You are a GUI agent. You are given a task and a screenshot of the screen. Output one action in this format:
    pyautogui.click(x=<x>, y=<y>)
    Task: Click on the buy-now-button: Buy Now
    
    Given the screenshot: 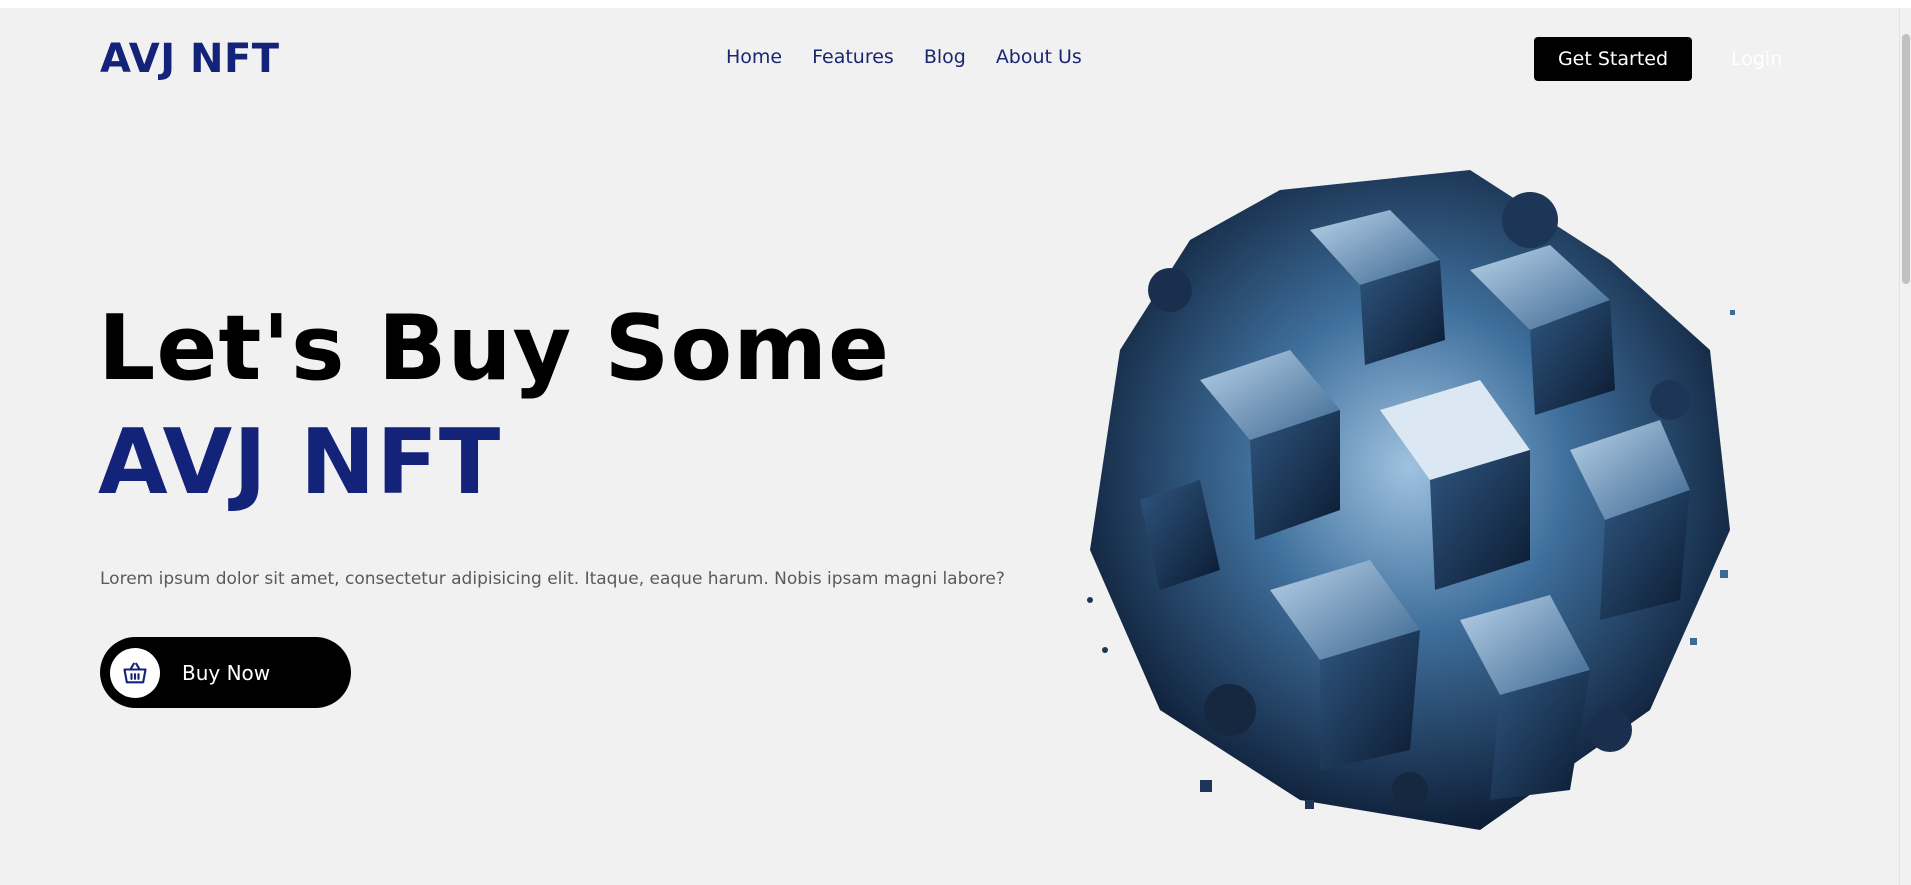 What is the action you would take?
    pyautogui.click(x=225, y=672)
    